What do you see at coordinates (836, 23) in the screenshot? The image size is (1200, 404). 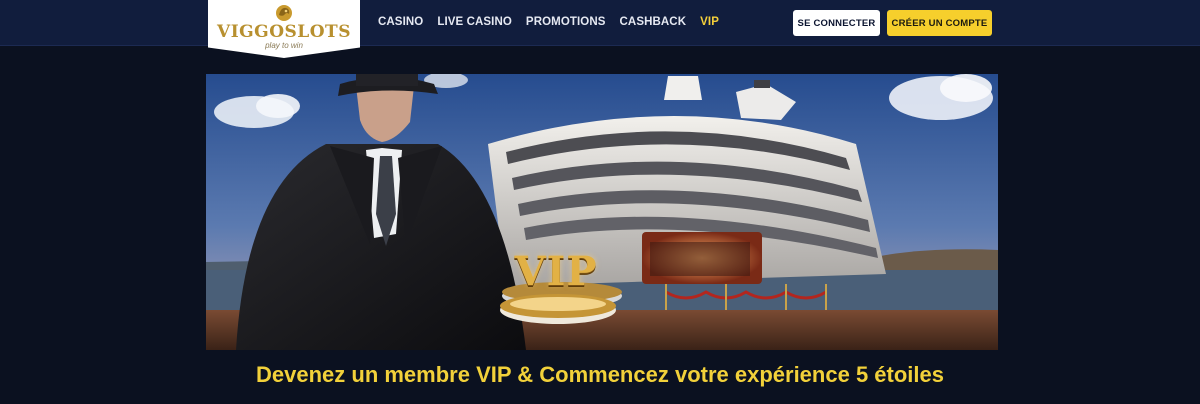 I see `login-button: SE CONNECTER` at bounding box center [836, 23].